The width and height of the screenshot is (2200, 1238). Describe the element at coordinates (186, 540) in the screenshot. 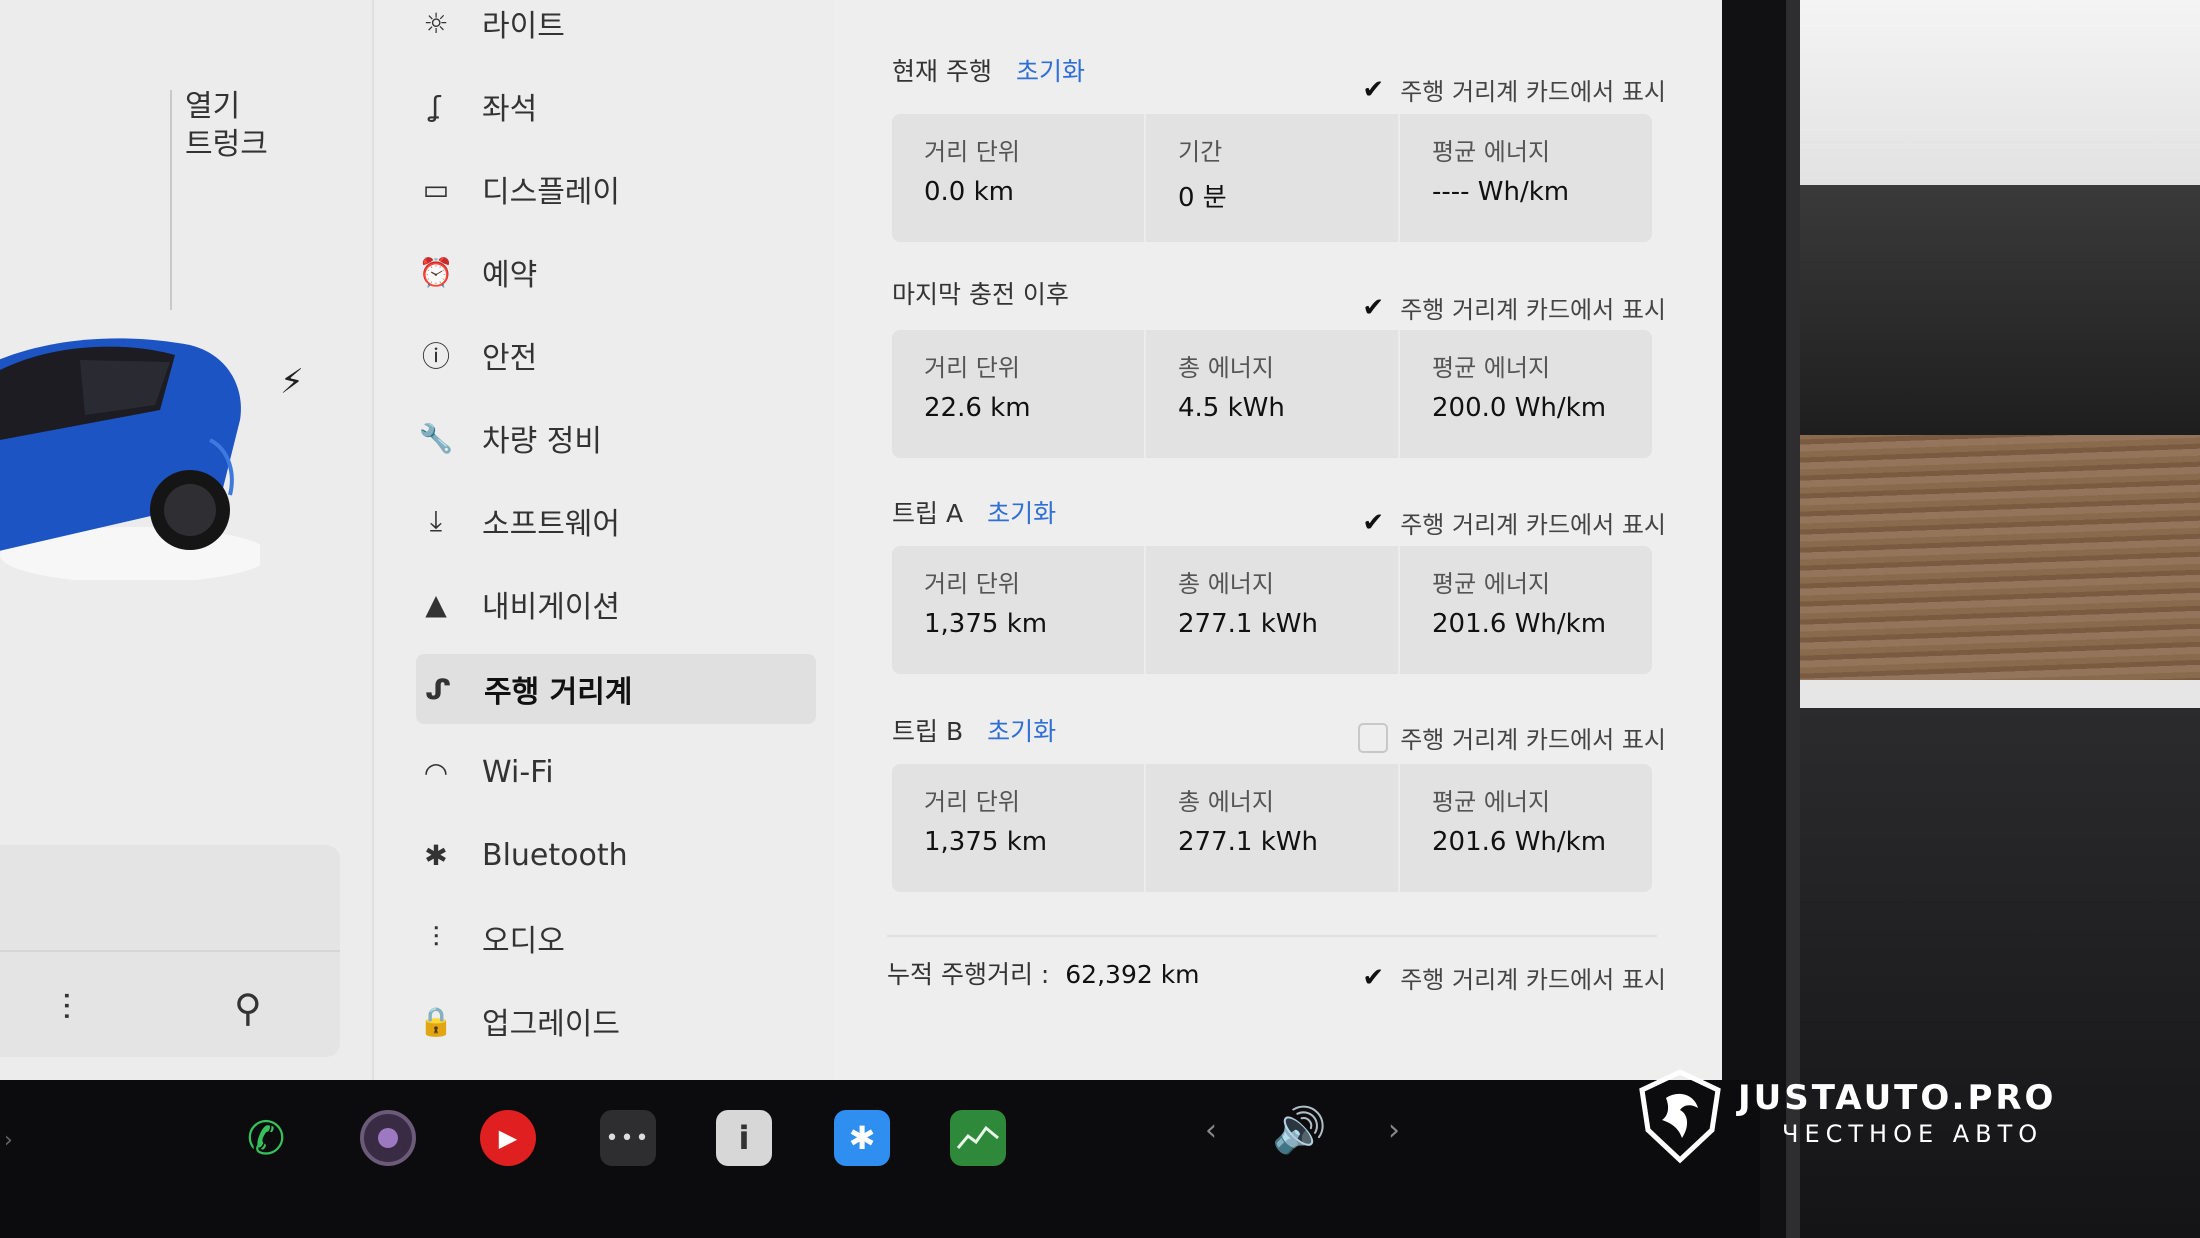

I see `car-panel: 열기 트렁크 ⚡ ⫶ ⚲` at that location.